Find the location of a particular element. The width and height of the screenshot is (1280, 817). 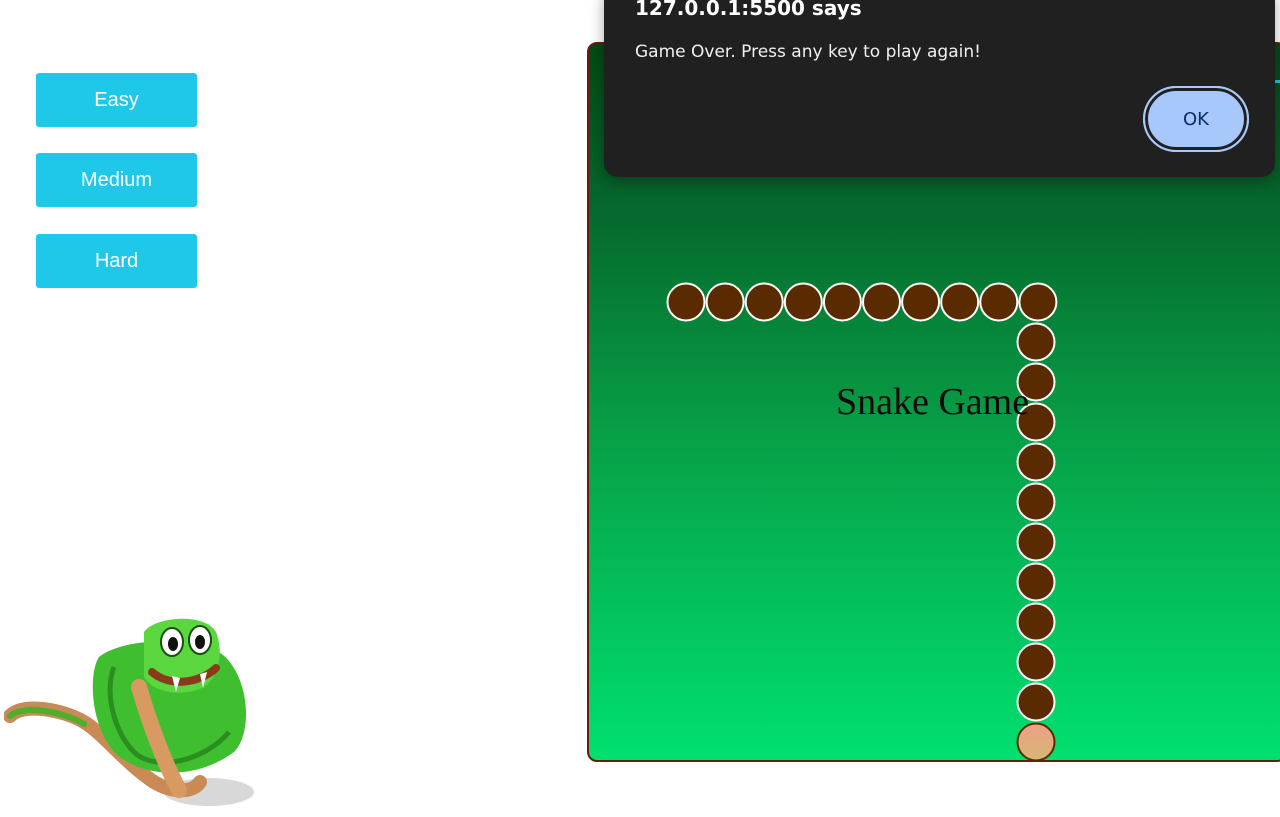

cartoon-snake-icon is located at coordinates (129, 712).